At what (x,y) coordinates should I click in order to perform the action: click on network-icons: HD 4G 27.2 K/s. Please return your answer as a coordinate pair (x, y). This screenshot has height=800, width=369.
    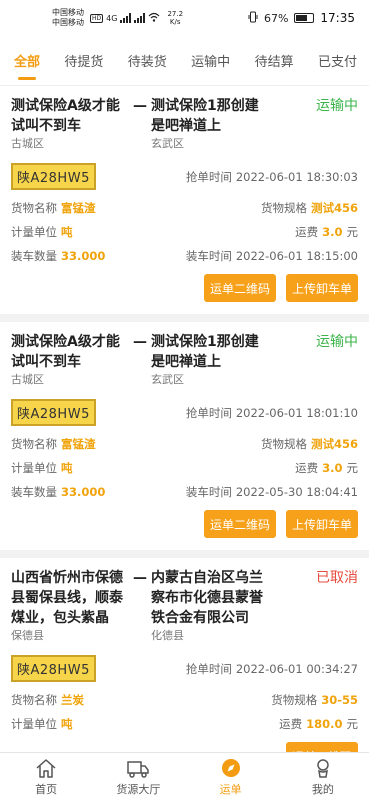
    Looking at the image, I should click on (136, 18).